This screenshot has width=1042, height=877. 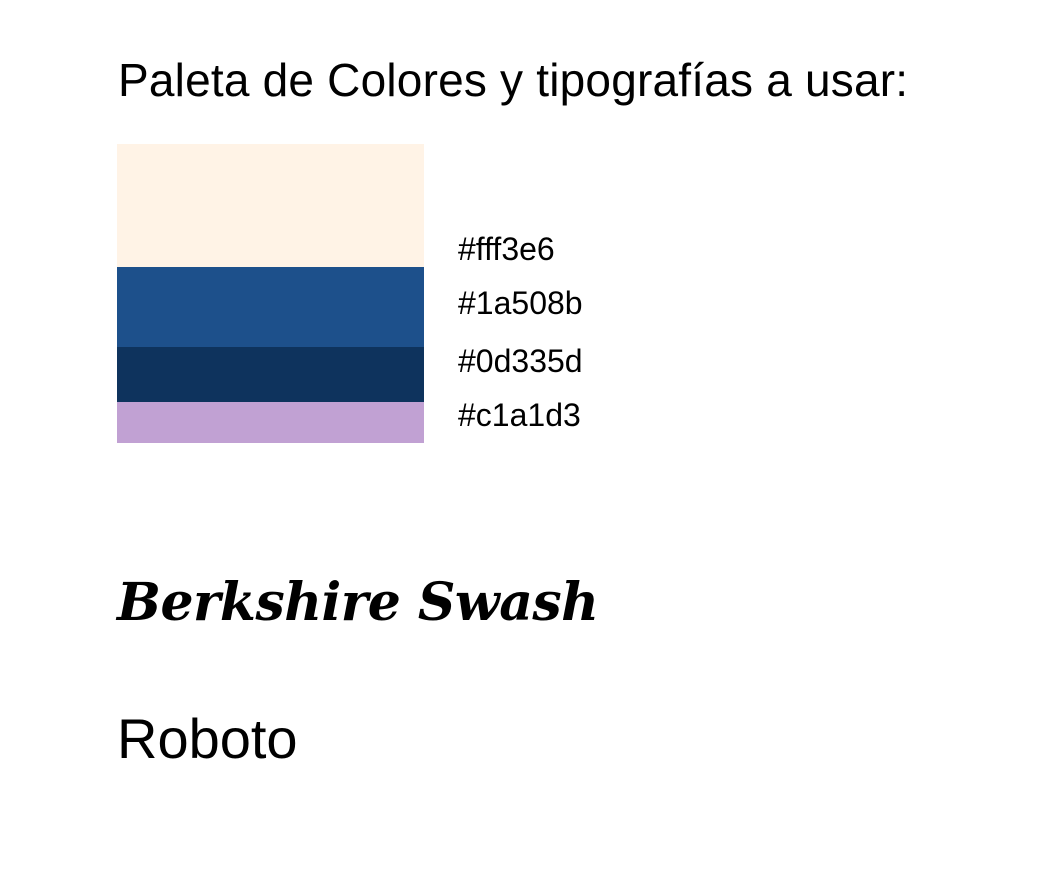 What do you see at coordinates (520, 361) in the screenshot?
I see `hex-label-navy: #0d335d` at bounding box center [520, 361].